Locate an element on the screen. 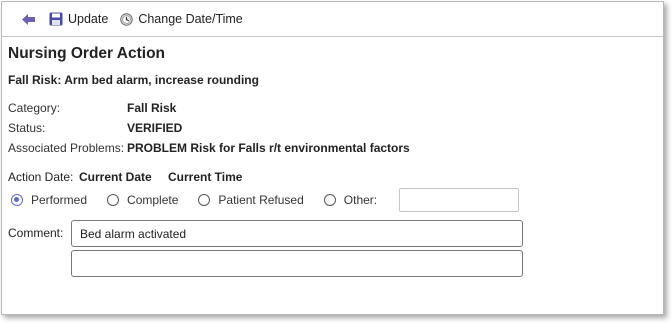  radio-patient-refused: Patient Refused is located at coordinates (251, 200).